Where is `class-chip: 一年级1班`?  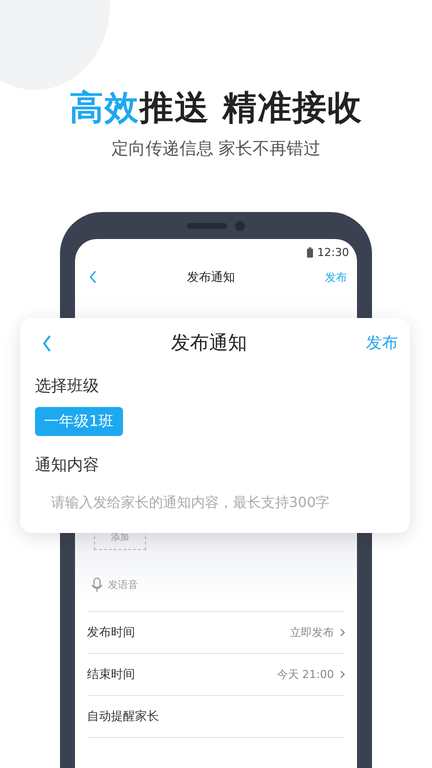 class-chip: 一年级1班 is located at coordinates (79, 421).